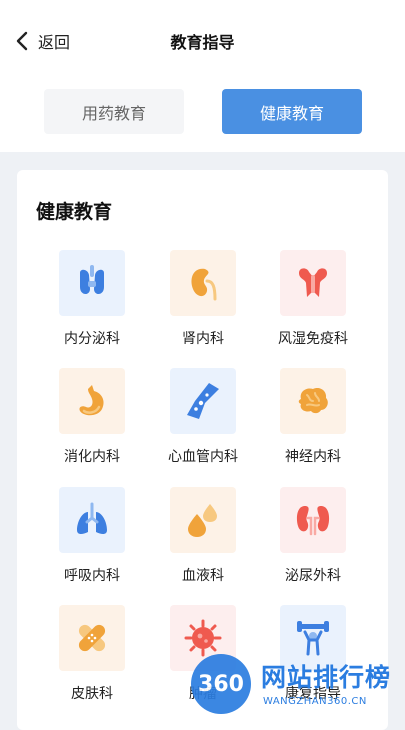 Image resolution: width=405 pixels, height=730 pixels. I want to click on dept-label: 呼吸内科, so click(92, 576).